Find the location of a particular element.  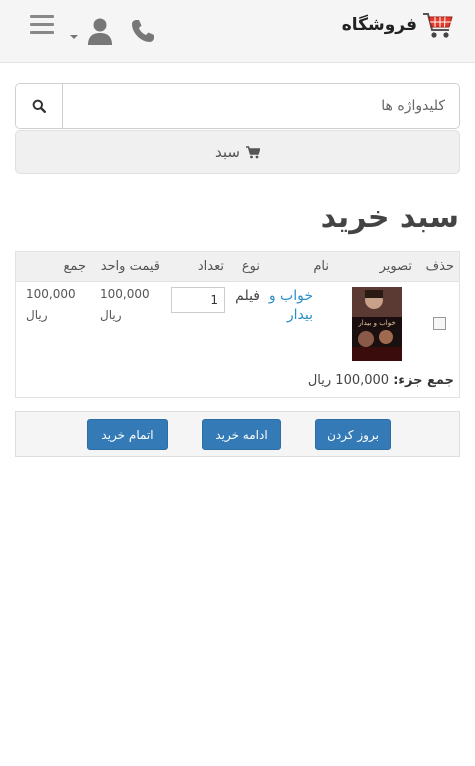

user-menu is located at coordinates (92, 31).